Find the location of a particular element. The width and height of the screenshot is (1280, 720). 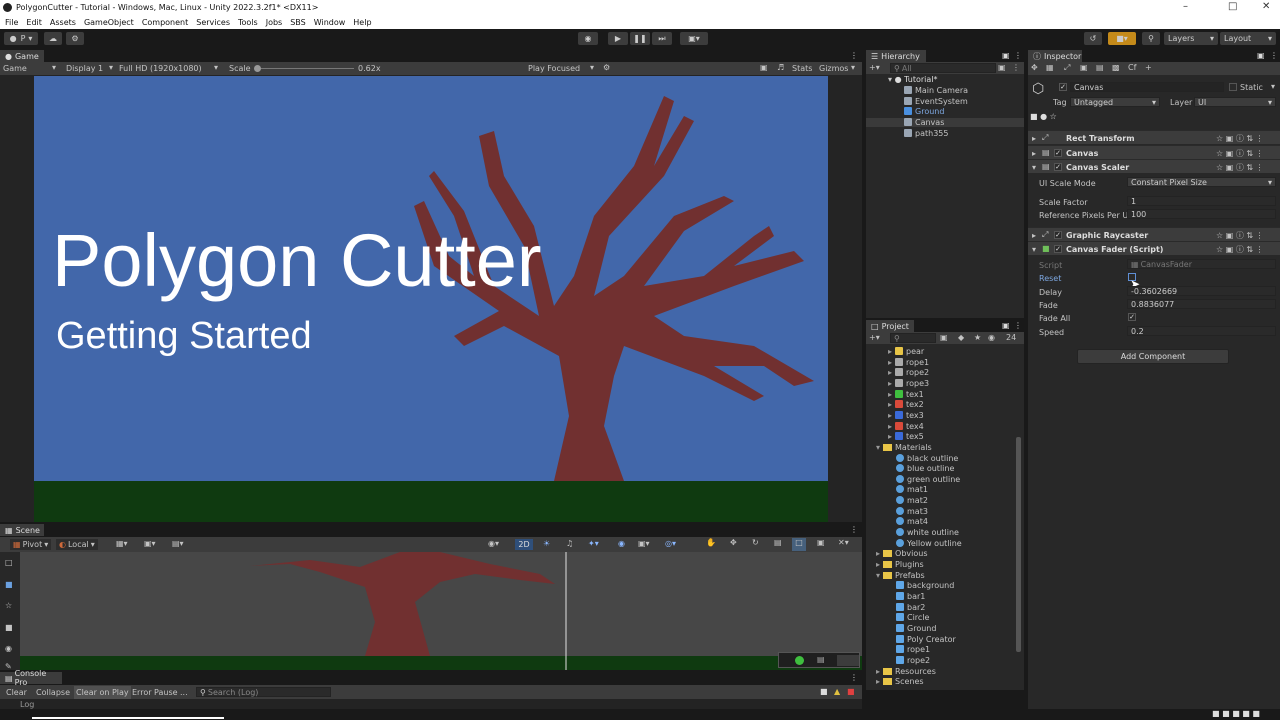

menu-assets: Assets is located at coordinates (63, 22).